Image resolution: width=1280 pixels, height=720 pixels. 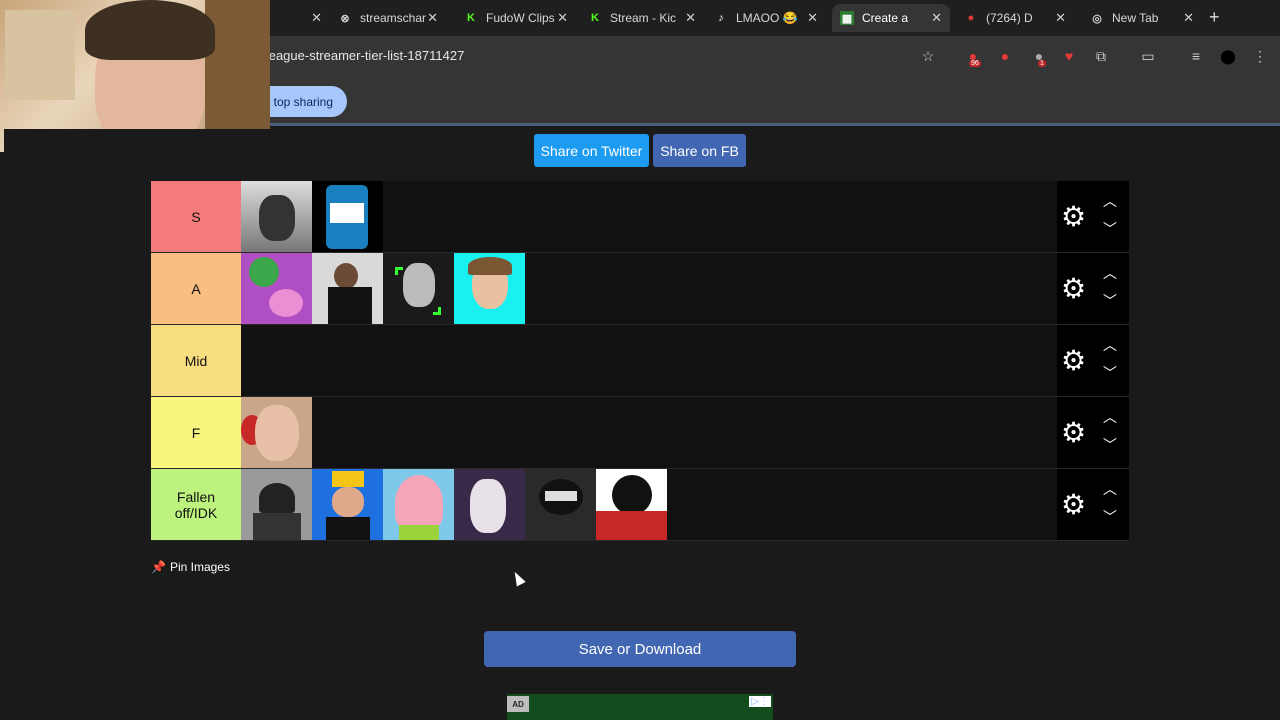 What do you see at coordinates (721, 18) in the screenshot?
I see `tiktok-icon: ♪` at bounding box center [721, 18].